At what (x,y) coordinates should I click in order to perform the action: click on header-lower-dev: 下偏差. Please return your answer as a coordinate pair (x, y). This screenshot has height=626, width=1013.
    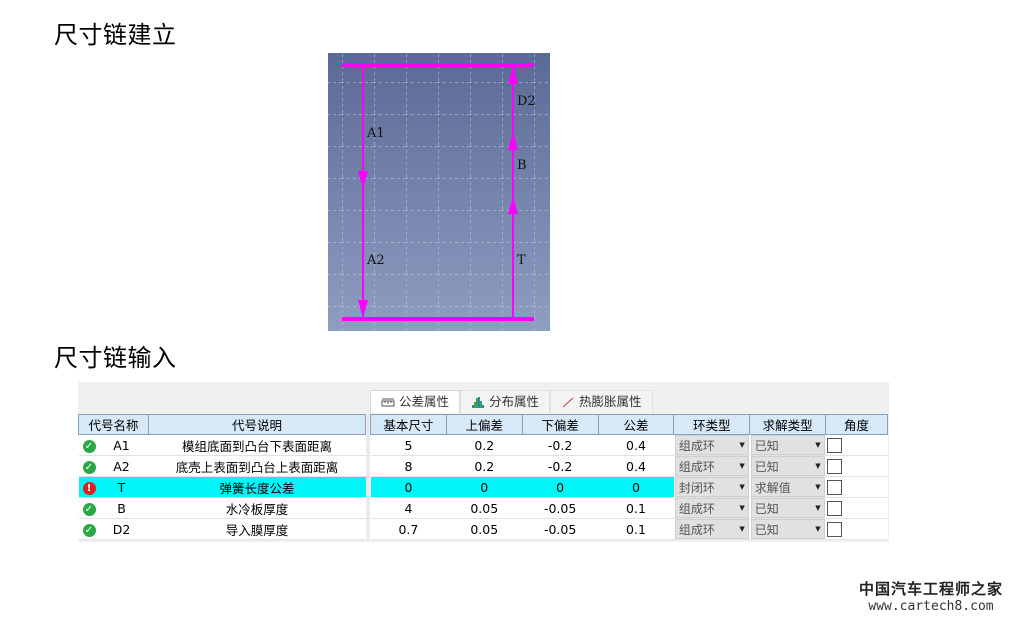
    Looking at the image, I should click on (560, 424).